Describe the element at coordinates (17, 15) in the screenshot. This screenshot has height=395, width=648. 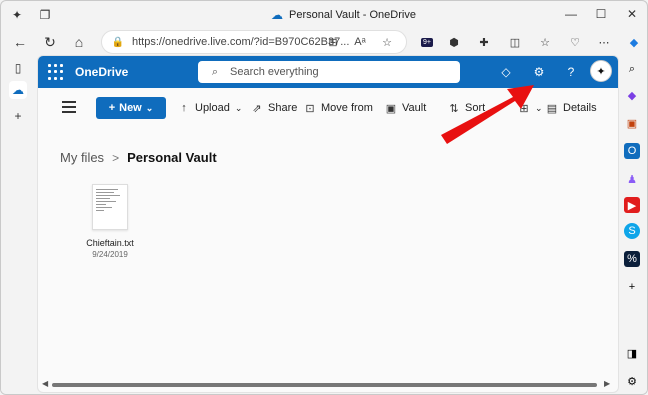
I see `profile-icon: ✦` at that location.